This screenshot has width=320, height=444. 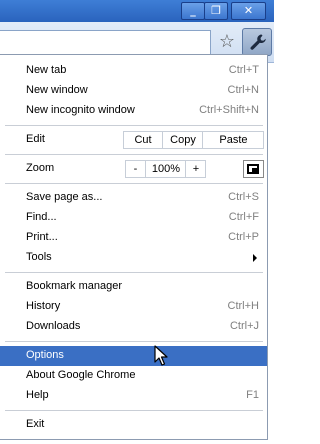 What do you see at coordinates (161, 355) in the screenshot?
I see `mouse-cursor-icon` at bounding box center [161, 355].